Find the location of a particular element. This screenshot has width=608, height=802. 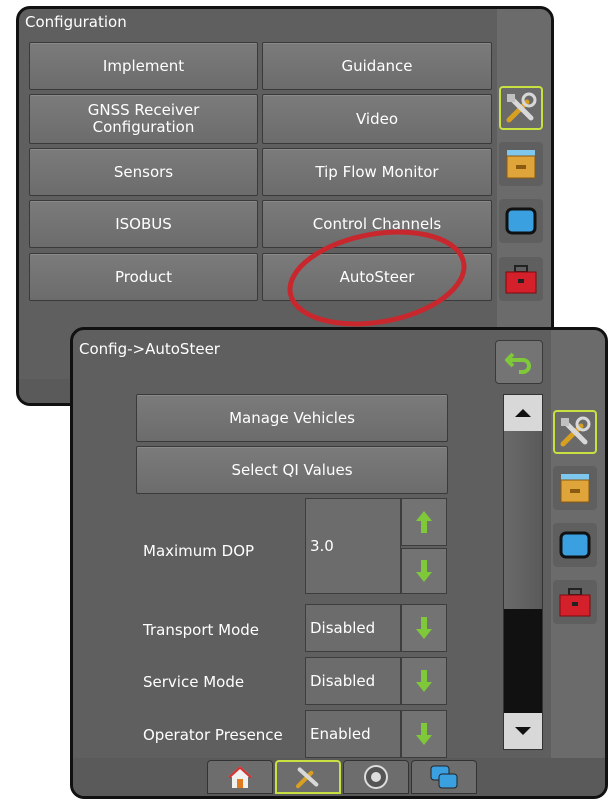

scroll-down-icon is located at coordinates (523, 731).